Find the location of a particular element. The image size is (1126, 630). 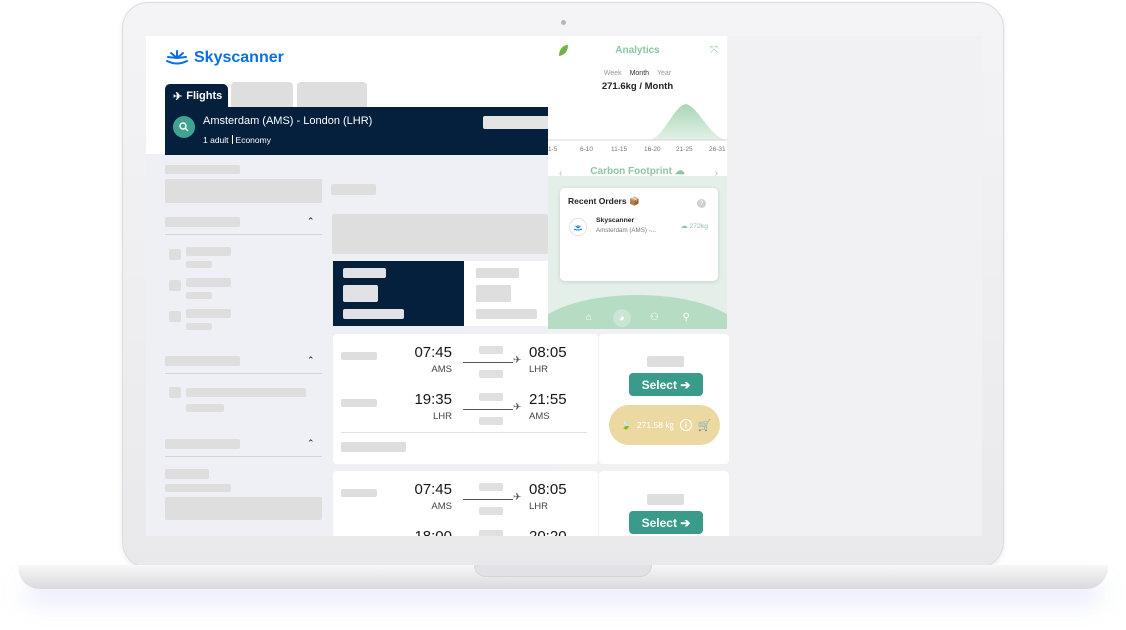

order-name: Skyscanner is located at coordinates (615, 220).